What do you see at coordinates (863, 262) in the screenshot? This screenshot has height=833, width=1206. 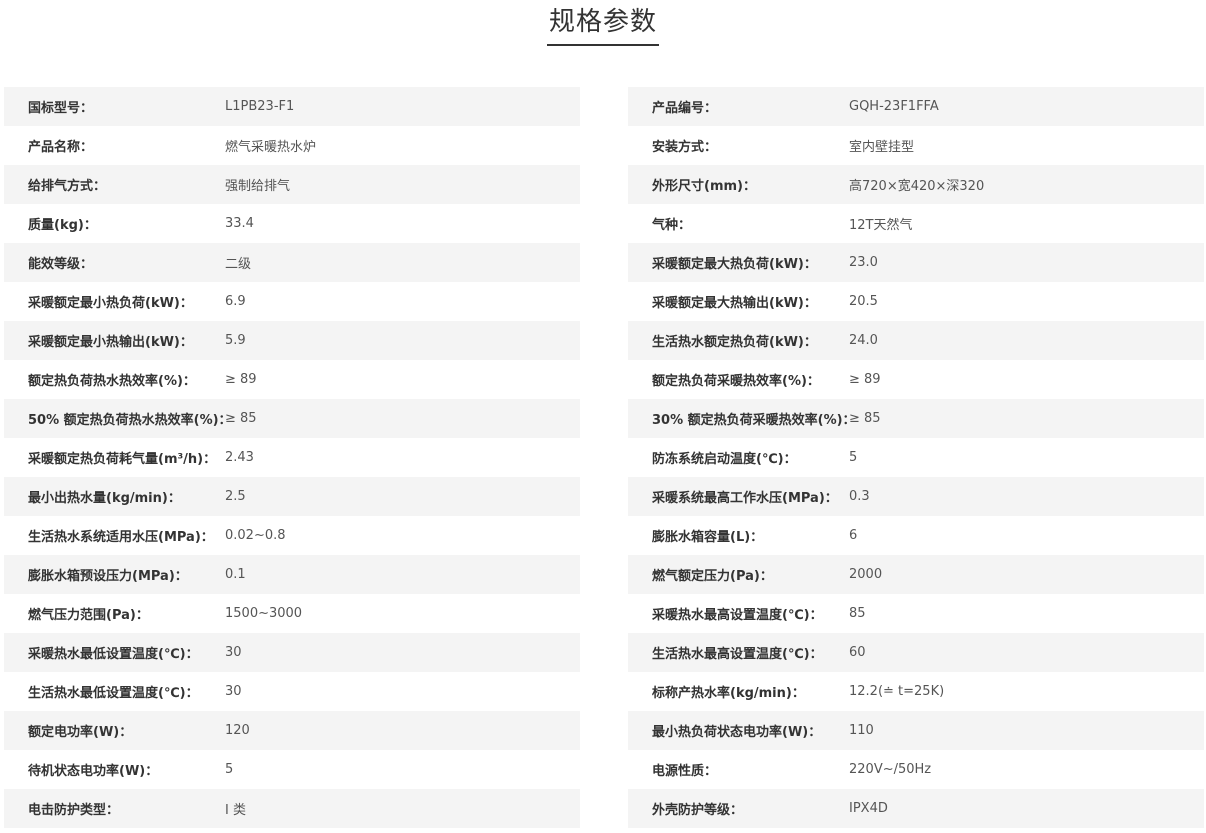 I see `spec-value: 23.0` at bounding box center [863, 262].